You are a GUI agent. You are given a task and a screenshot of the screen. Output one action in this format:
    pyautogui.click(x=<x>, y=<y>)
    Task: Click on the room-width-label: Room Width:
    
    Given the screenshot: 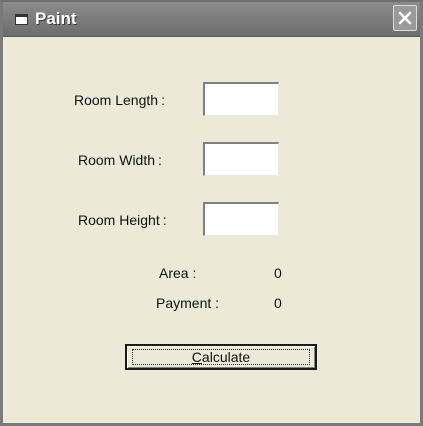 What is the action you would take?
    pyautogui.click(x=120, y=160)
    